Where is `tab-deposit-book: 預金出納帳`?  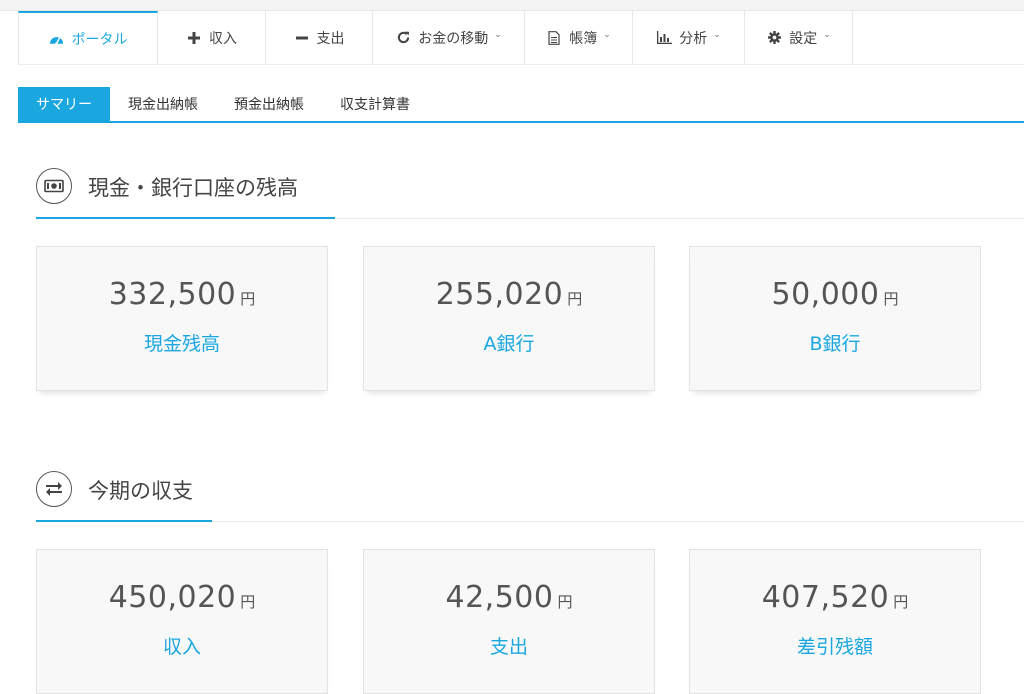
tab-deposit-book: 預金出納帳 is located at coordinates (269, 104).